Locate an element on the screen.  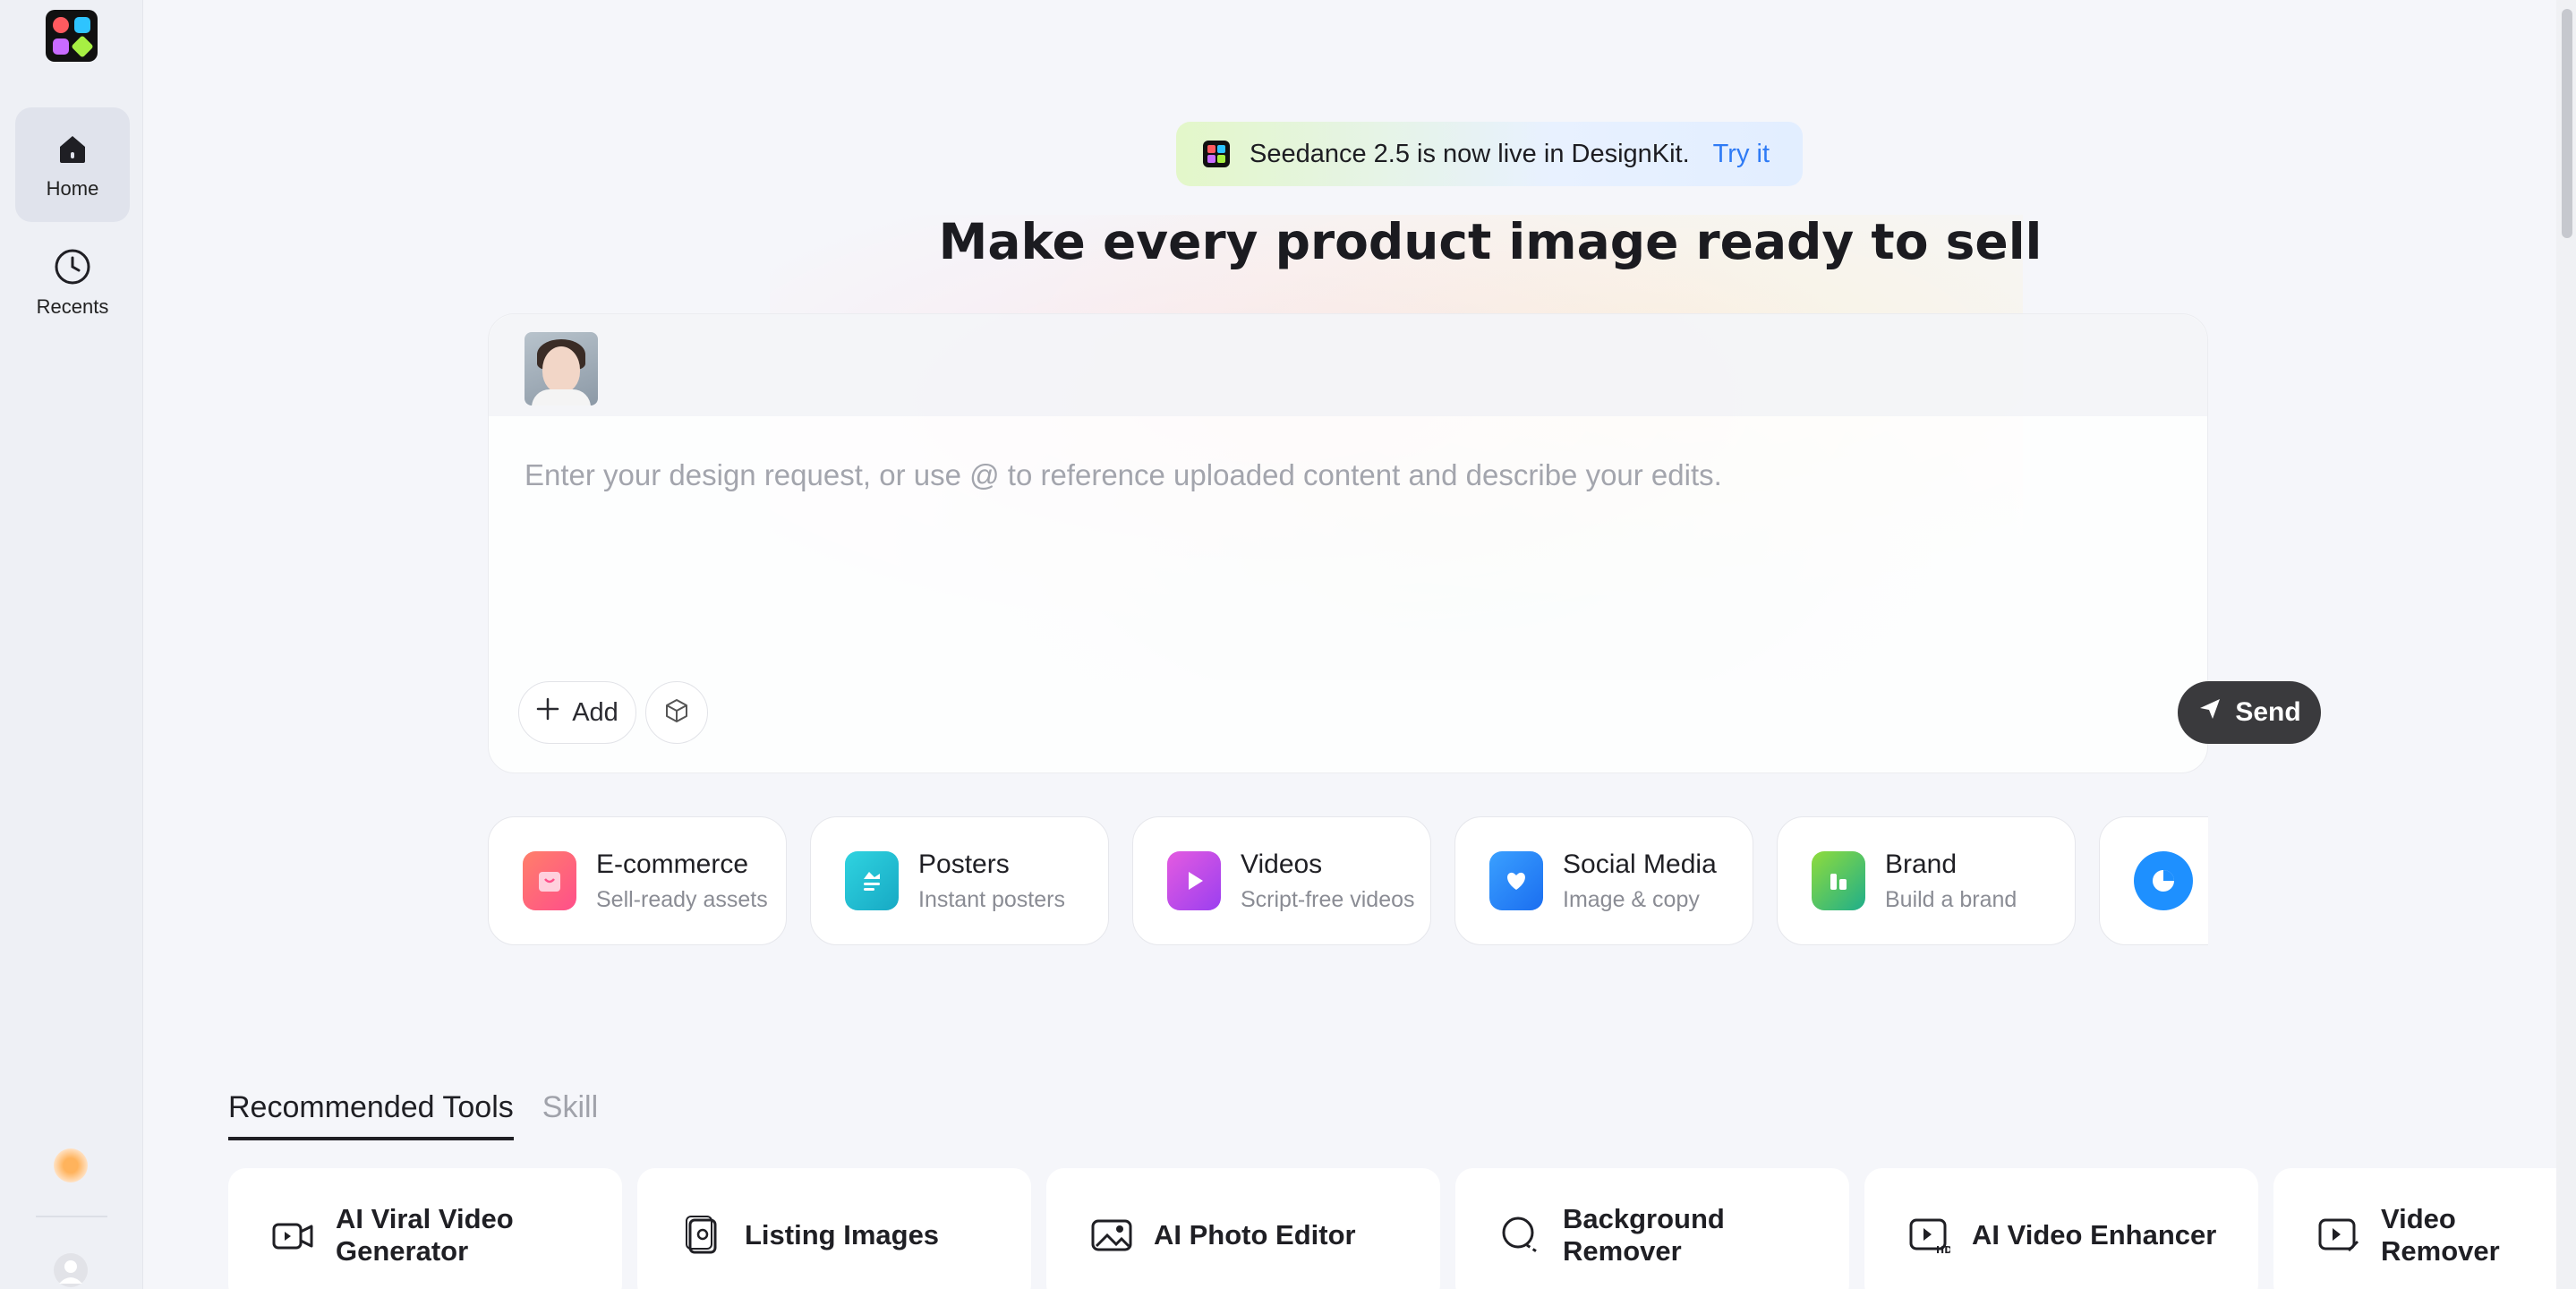
scrollbar is located at coordinates (2566, 644).